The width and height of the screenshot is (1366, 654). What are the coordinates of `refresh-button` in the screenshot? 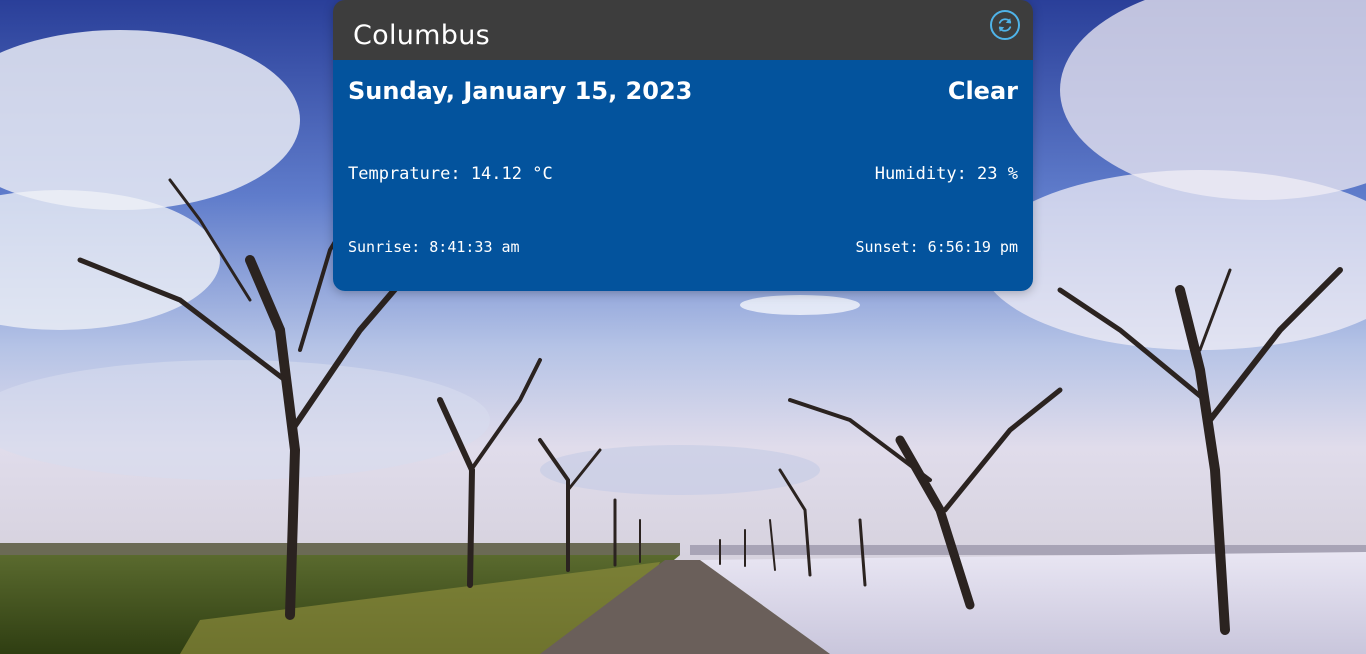 It's located at (1005, 25).